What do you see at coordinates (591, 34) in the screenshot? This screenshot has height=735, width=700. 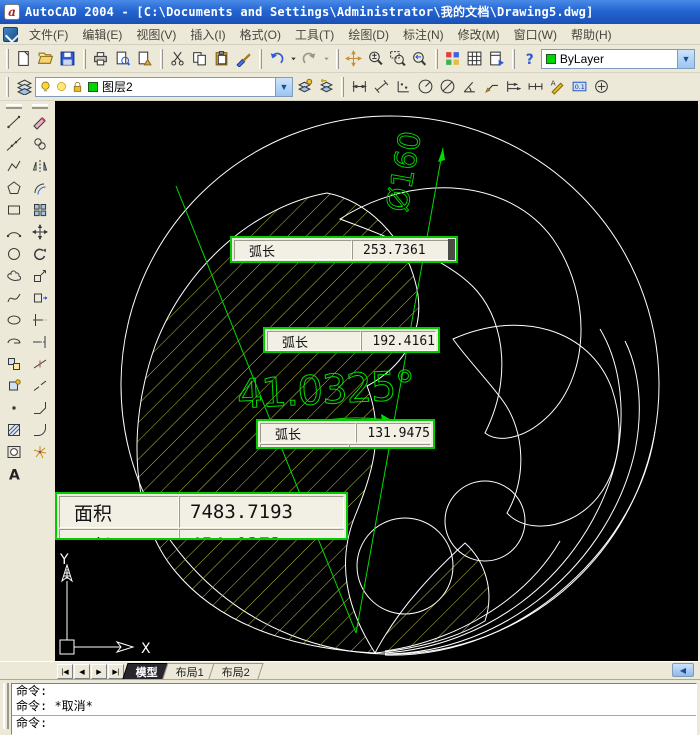 I see `menu-item-help: 帮助(H)` at bounding box center [591, 34].